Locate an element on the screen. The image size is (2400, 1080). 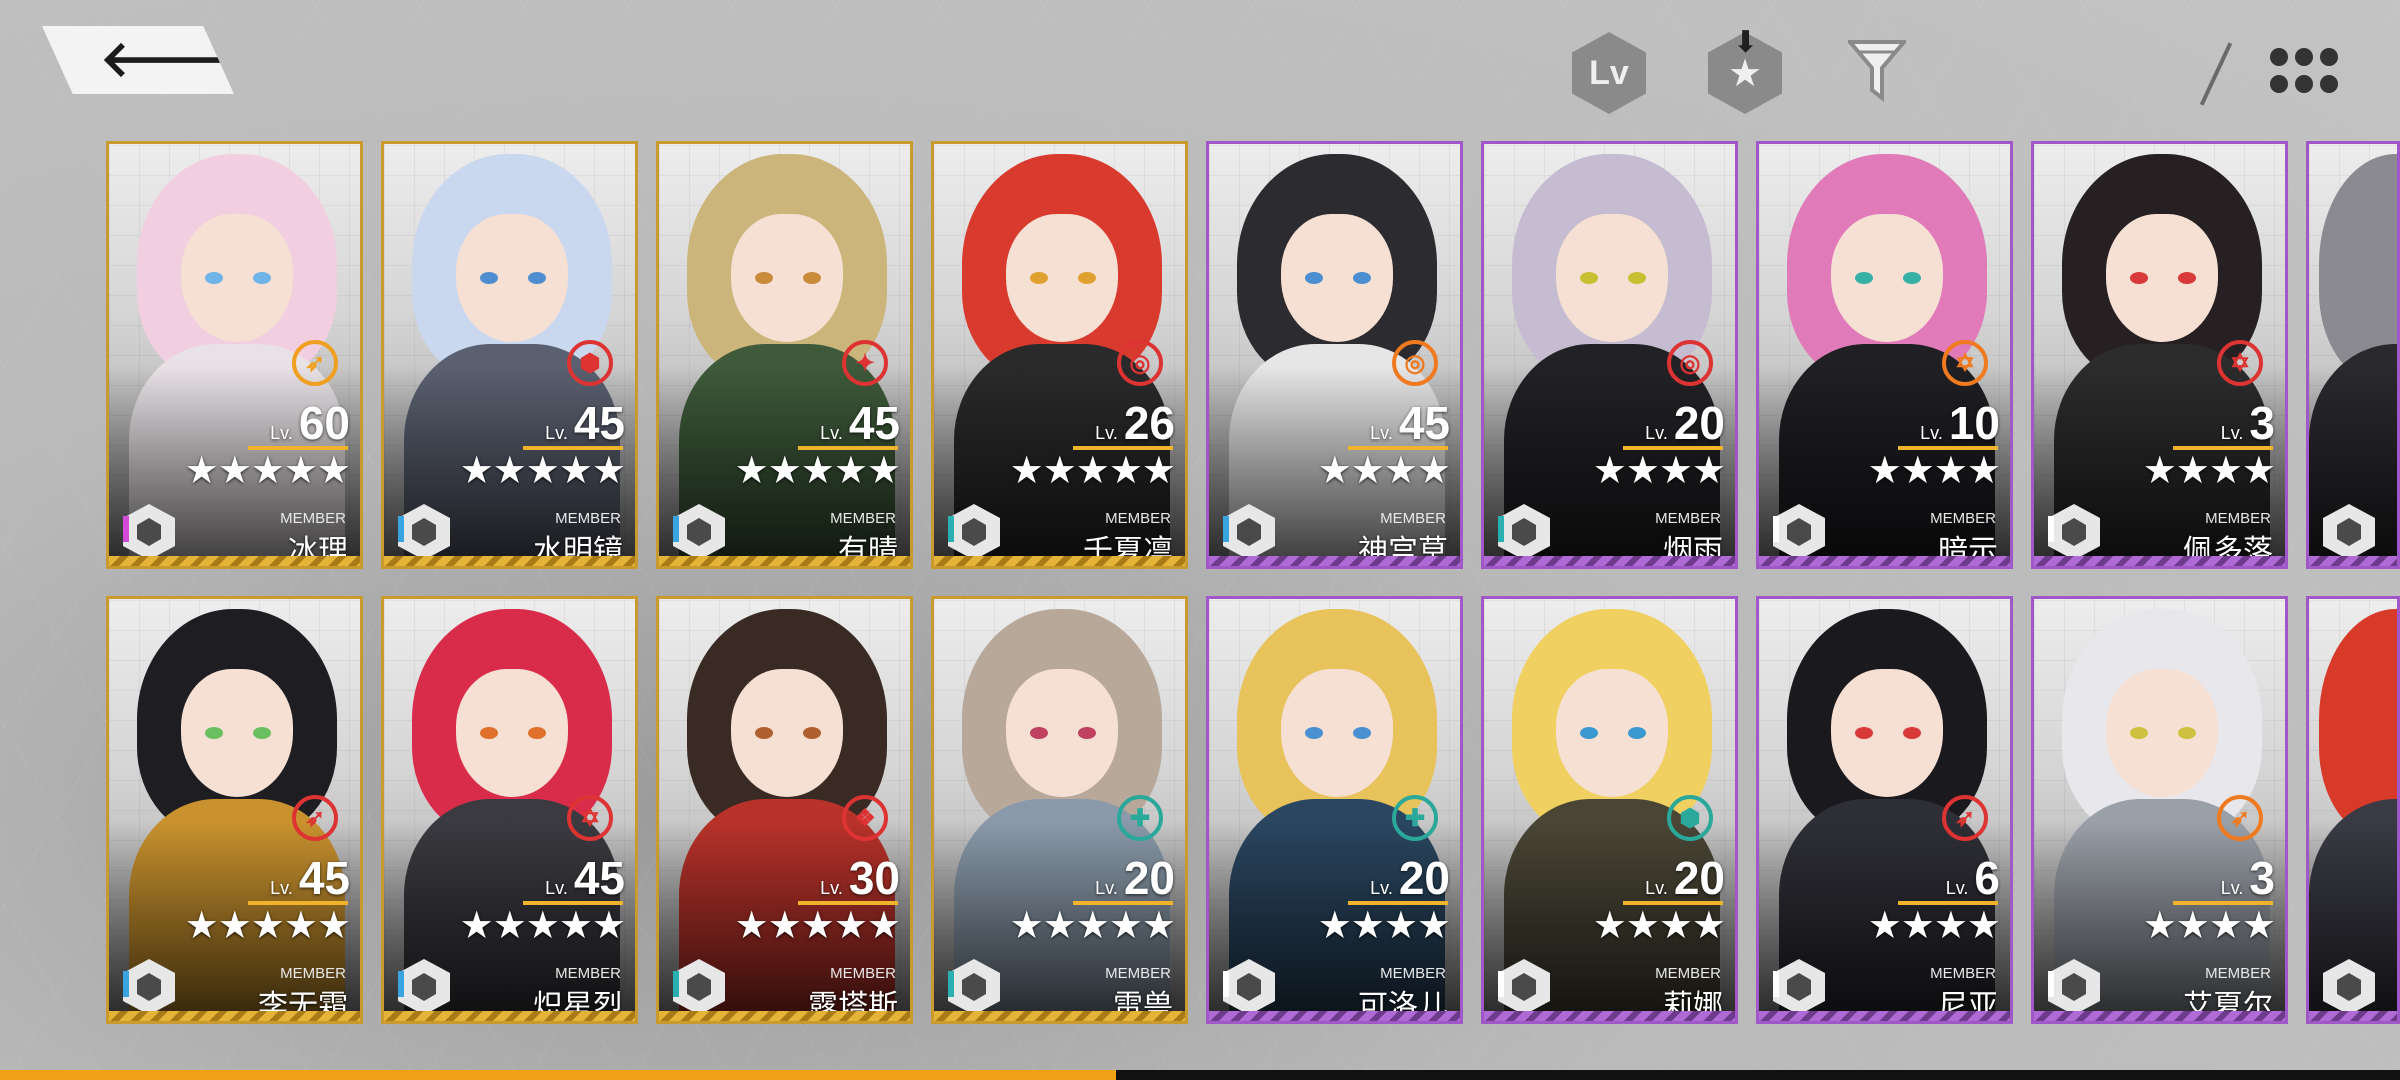
level-display: Lv. 60 is located at coordinates (310, 423).